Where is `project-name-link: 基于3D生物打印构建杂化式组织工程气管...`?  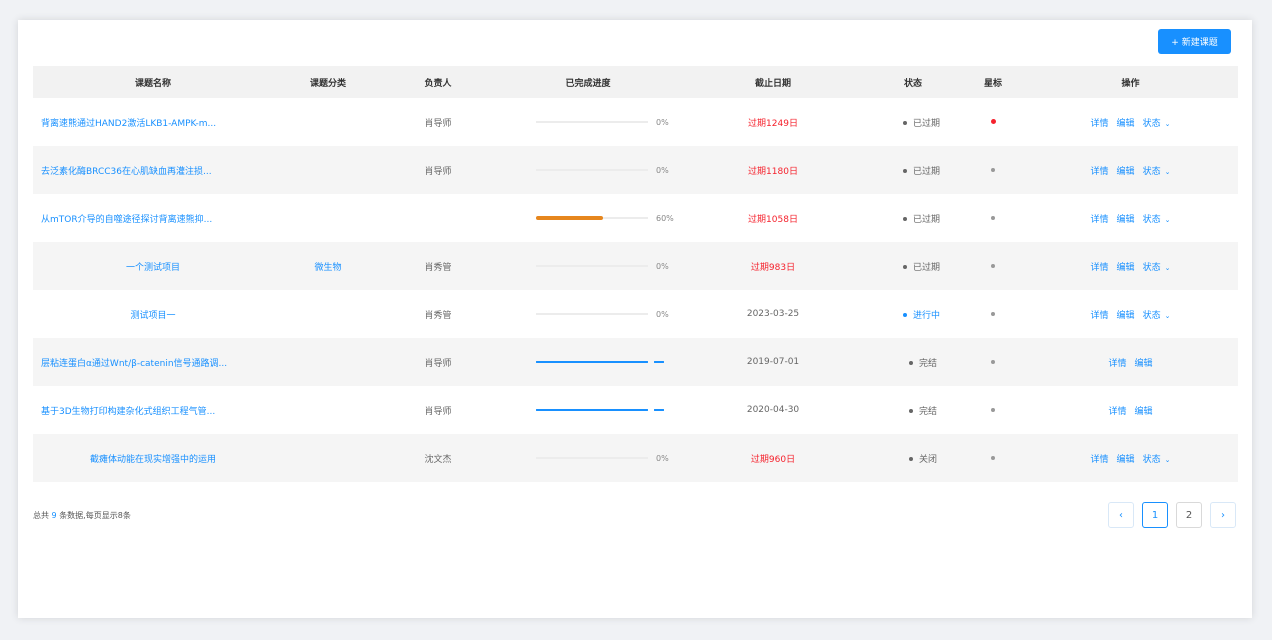 project-name-link: 基于3D生物打印构建杂化式组织工程气管... is located at coordinates (153, 410).